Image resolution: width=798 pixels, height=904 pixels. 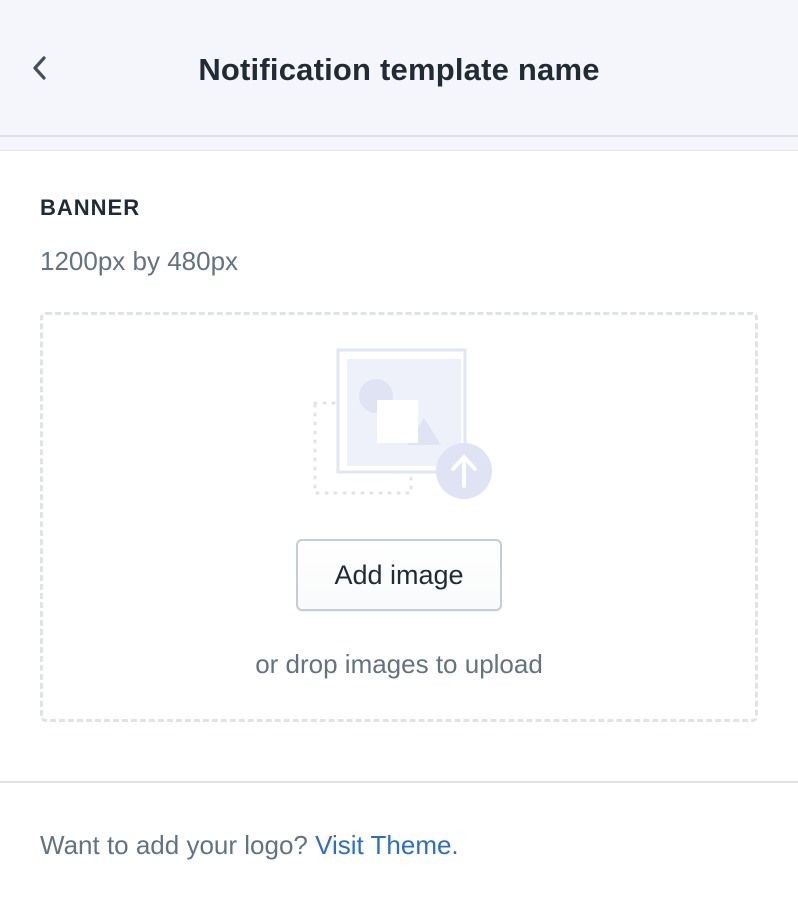 I want to click on banner-section-label: BANNER, so click(x=90, y=207).